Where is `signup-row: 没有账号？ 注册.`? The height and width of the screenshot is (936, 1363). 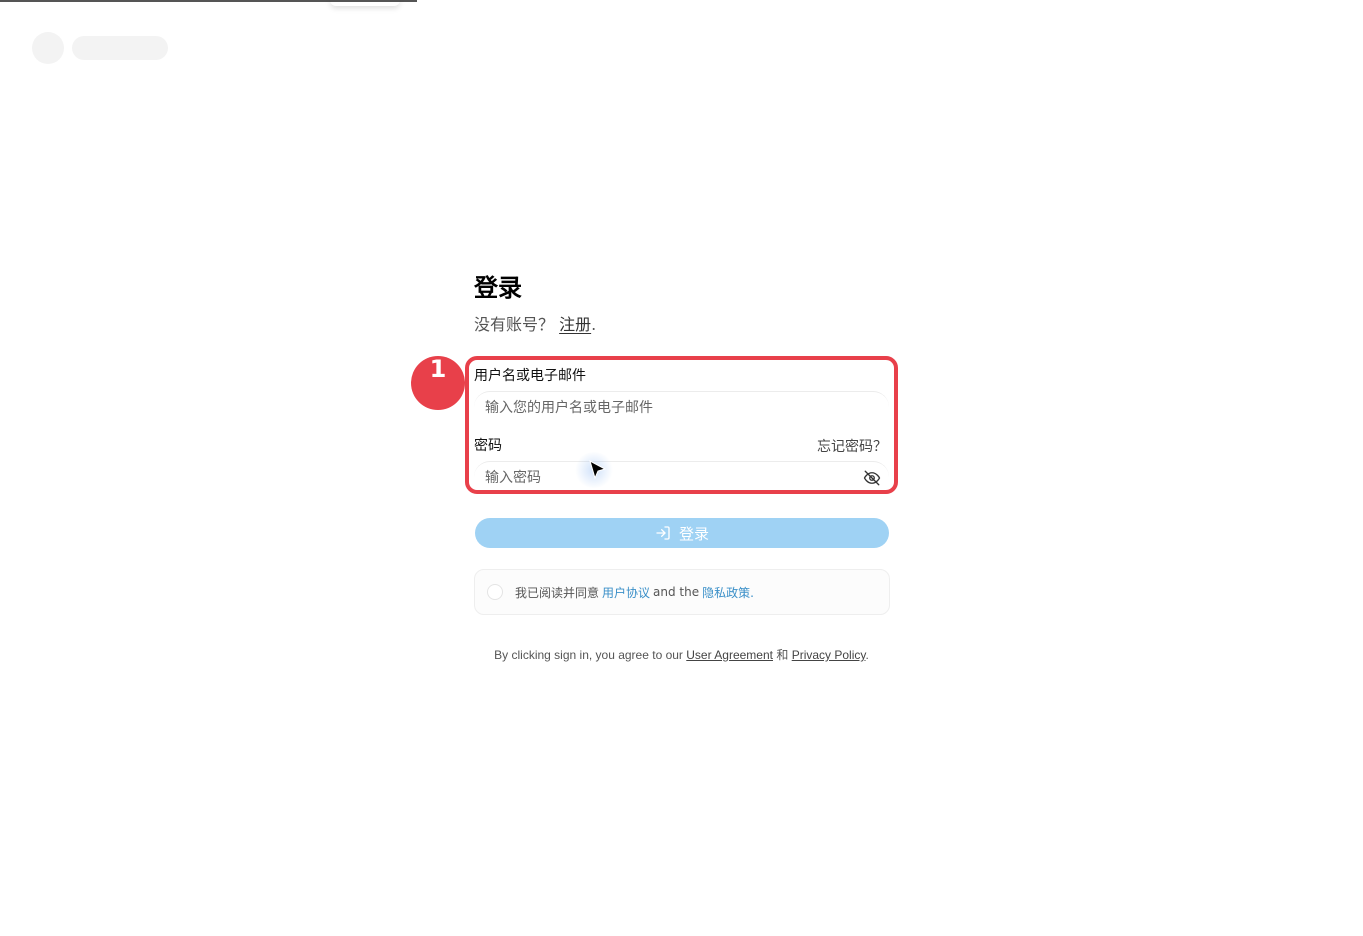 signup-row: 没有账号？ 注册. is located at coordinates (535, 325).